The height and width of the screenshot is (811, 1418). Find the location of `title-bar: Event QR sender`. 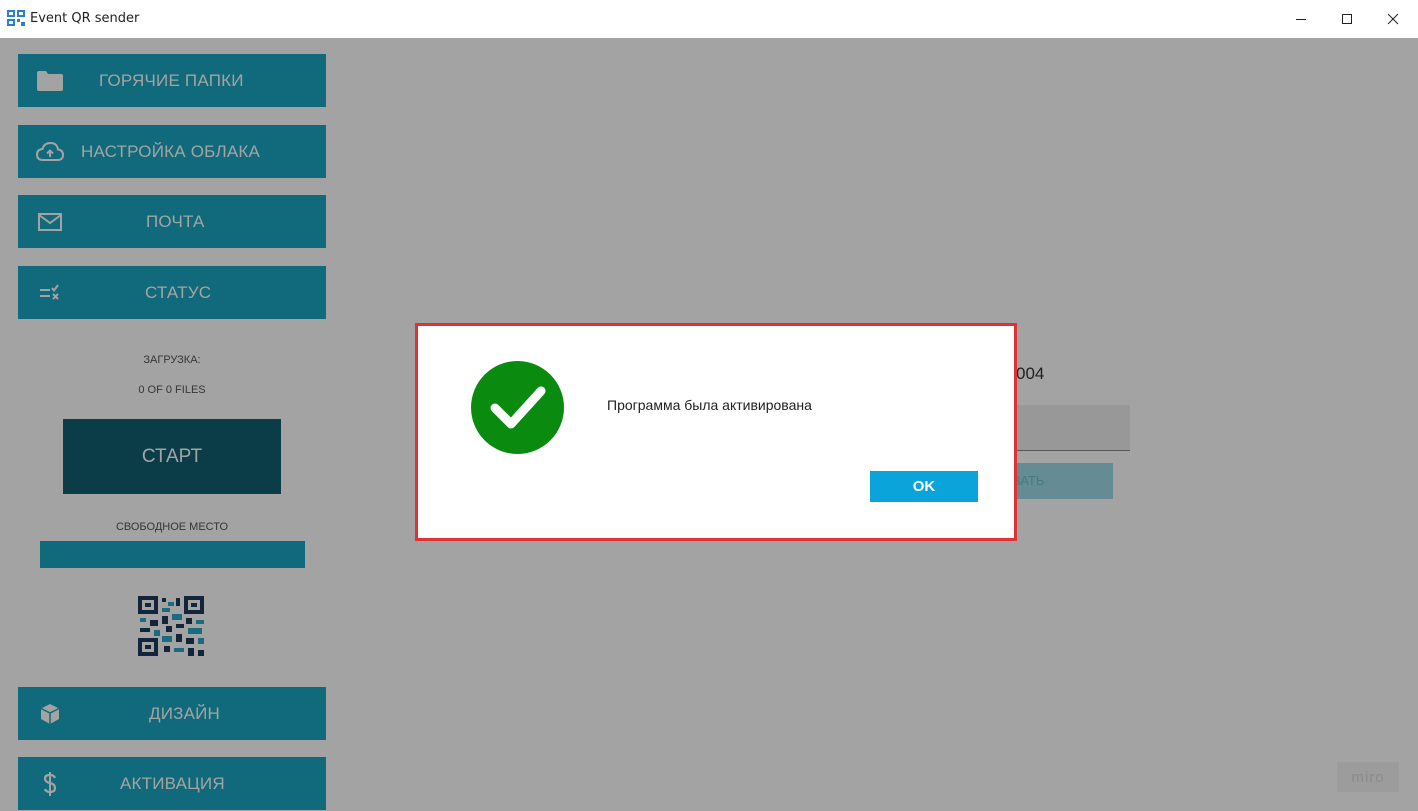

title-bar: Event QR sender is located at coordinates (709, 19).